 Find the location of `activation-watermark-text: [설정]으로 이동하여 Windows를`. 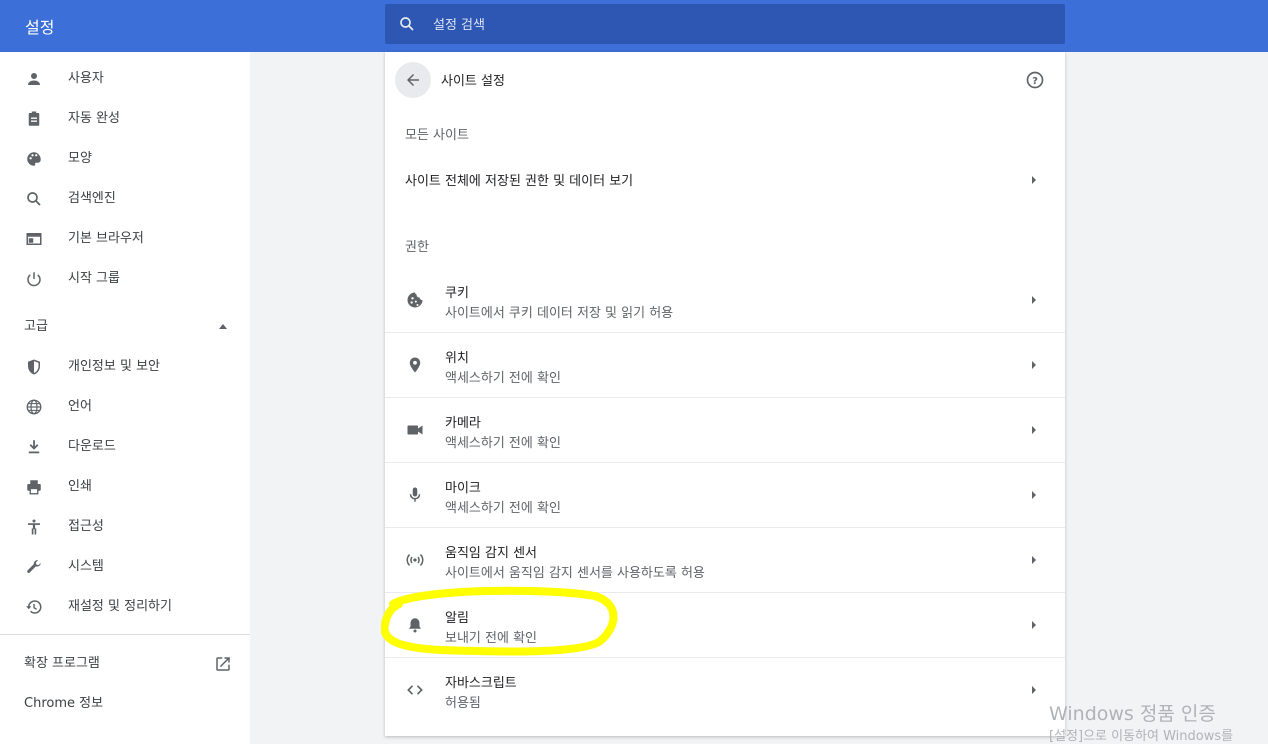

activation-watermark-text: [설정]으로 이동하여 Windows를 is located at coordinates (1141, 736).